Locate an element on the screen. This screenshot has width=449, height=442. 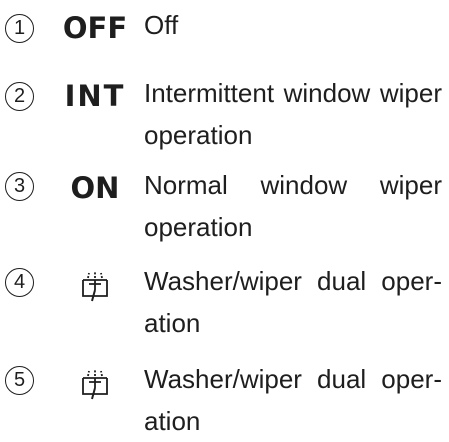
item-description: Normal window wiper operation is located at coordinates (293, 206).